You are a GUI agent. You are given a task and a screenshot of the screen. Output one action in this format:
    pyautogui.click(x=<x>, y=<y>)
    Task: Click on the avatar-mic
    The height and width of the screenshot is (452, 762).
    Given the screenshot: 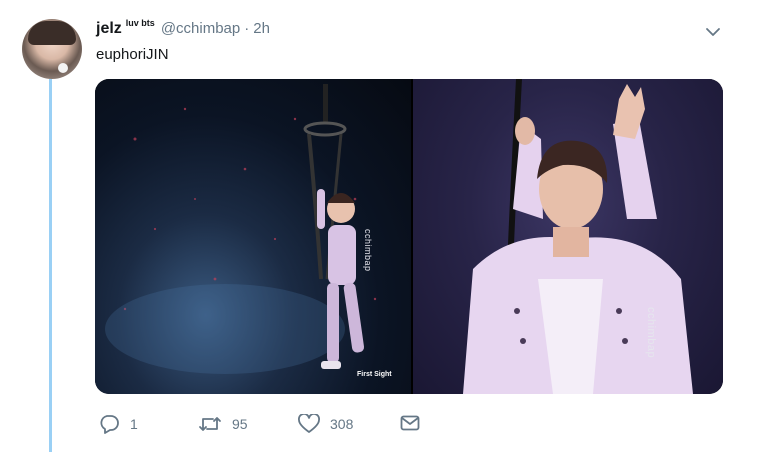 What is the action you would take?
    pyautogui.click(x=63, y=68)
    